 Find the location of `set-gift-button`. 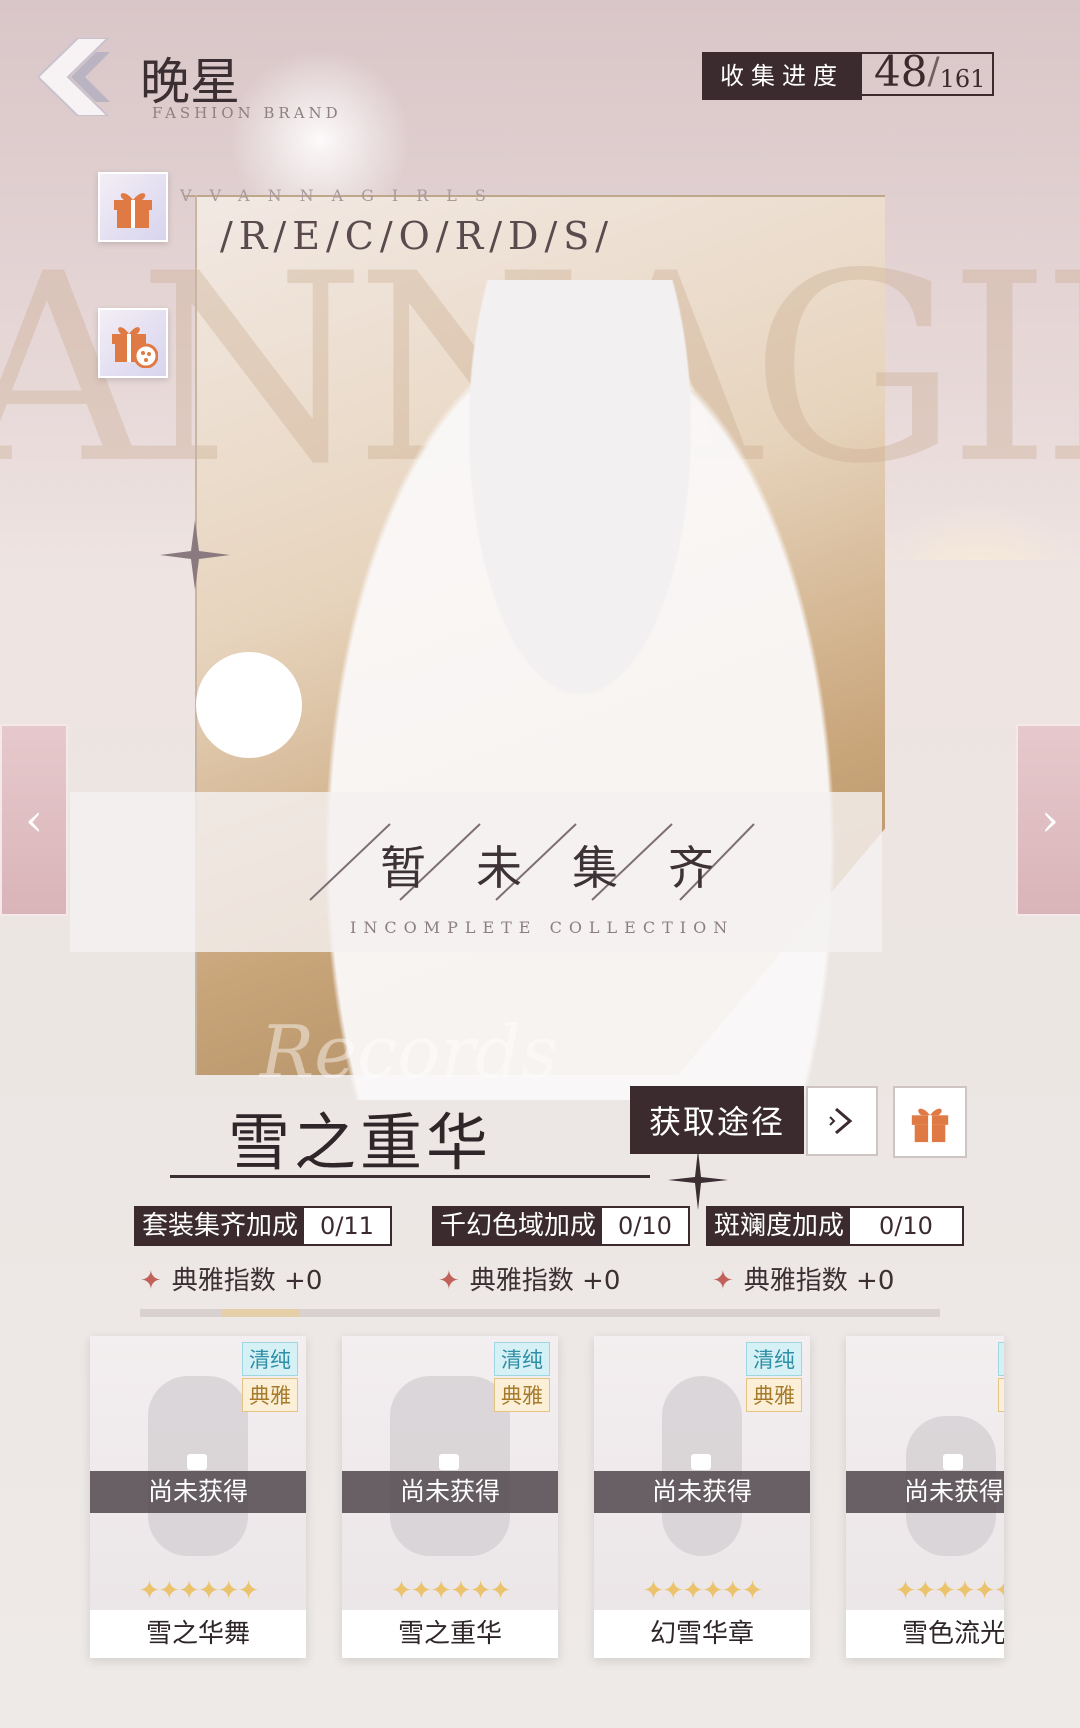

set-gift-button is located at coordinates (930, 1122).